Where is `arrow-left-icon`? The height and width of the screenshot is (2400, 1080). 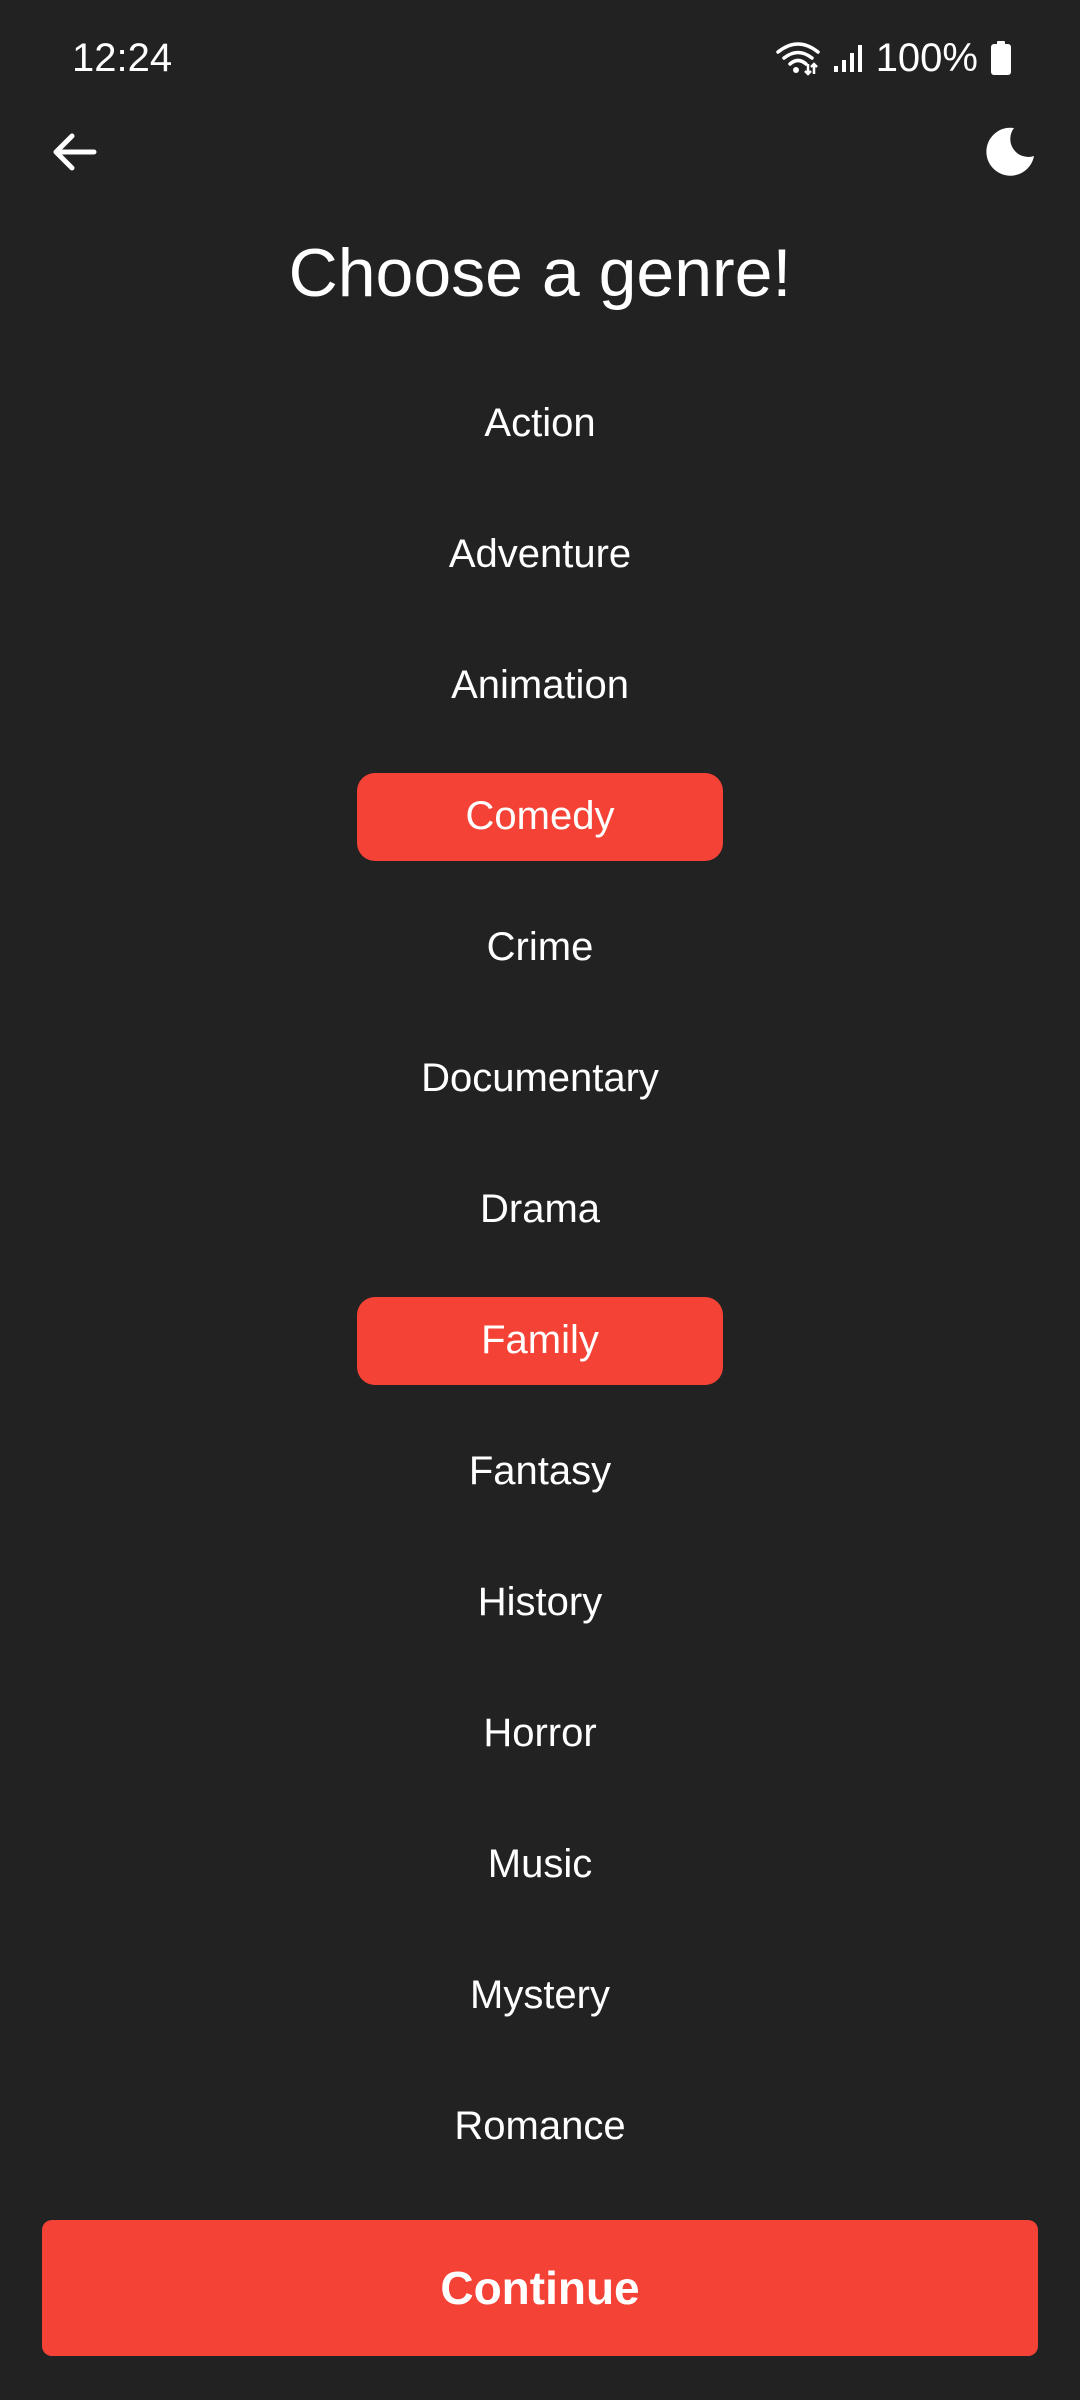
arrow-left-icon is located at coordinates (74, 154).